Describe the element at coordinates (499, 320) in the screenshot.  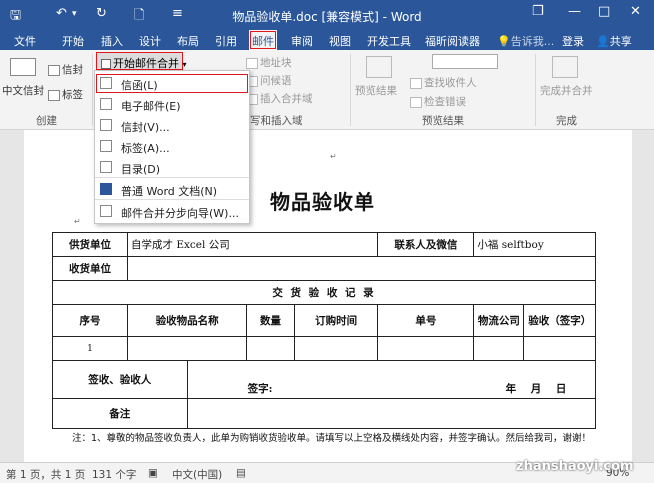
I see `header-cell: 物流公司` at that location.